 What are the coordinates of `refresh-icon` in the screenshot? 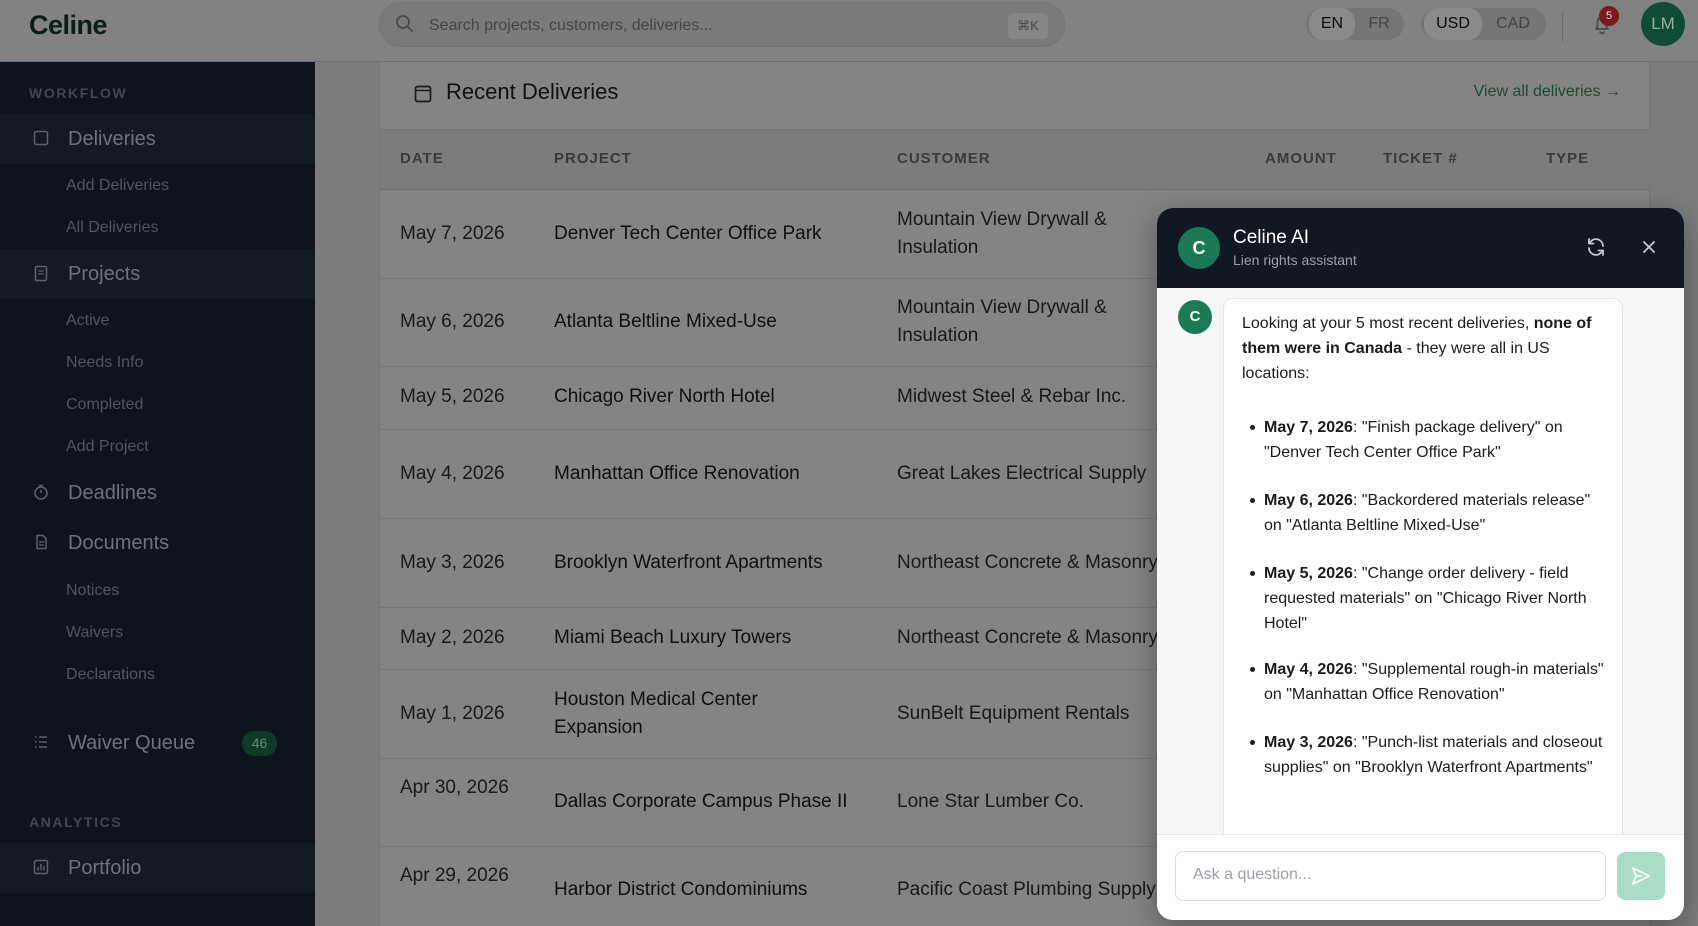 It's located at (1596, 247).